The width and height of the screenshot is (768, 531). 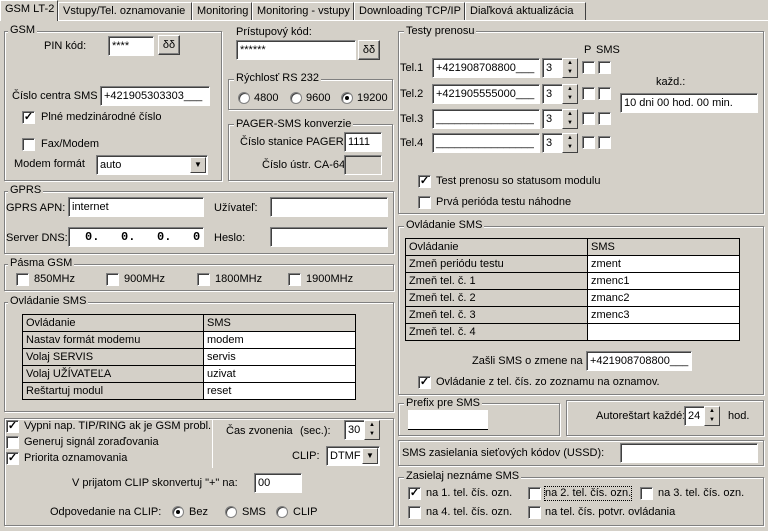 I want to click on table-row: Zmeň tel. č. 4, so click(x=572, y=332).